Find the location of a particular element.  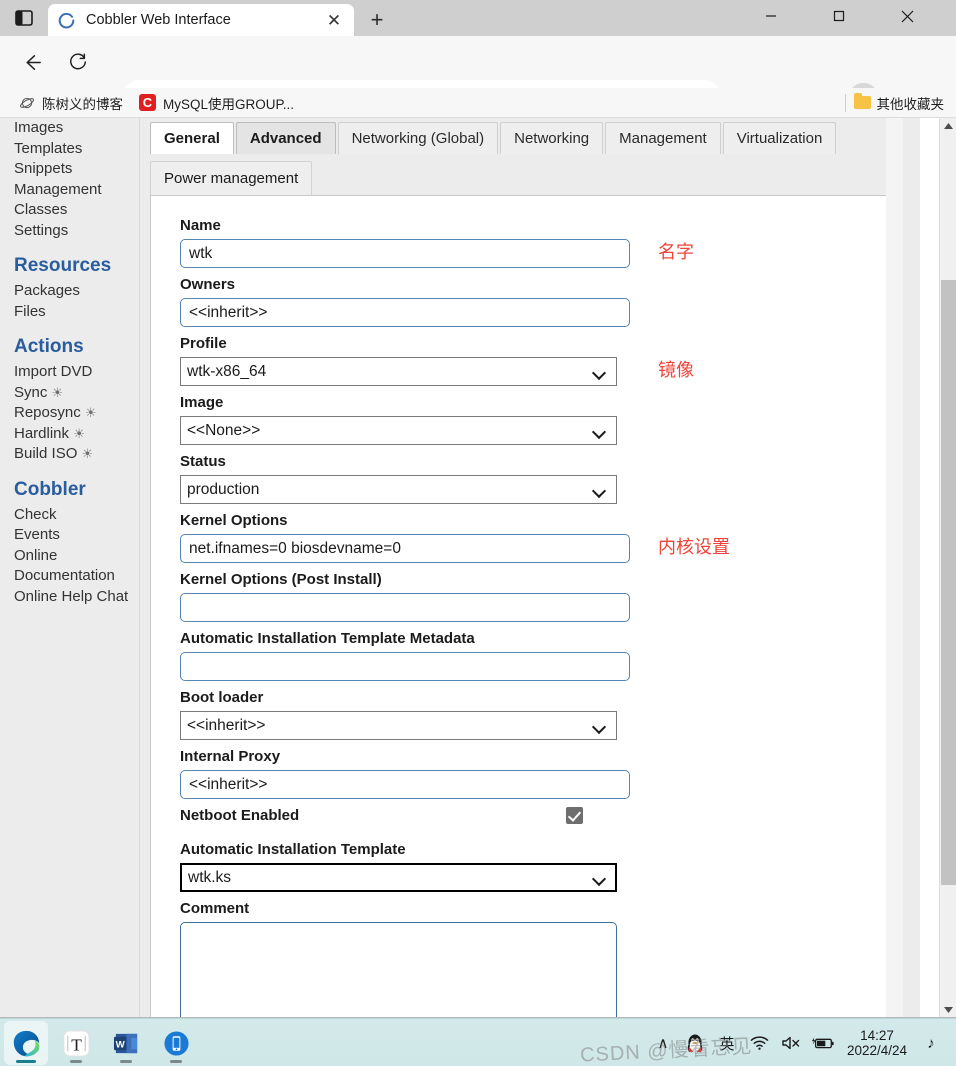

field-status: Status production is located at coordinates (525, 478).